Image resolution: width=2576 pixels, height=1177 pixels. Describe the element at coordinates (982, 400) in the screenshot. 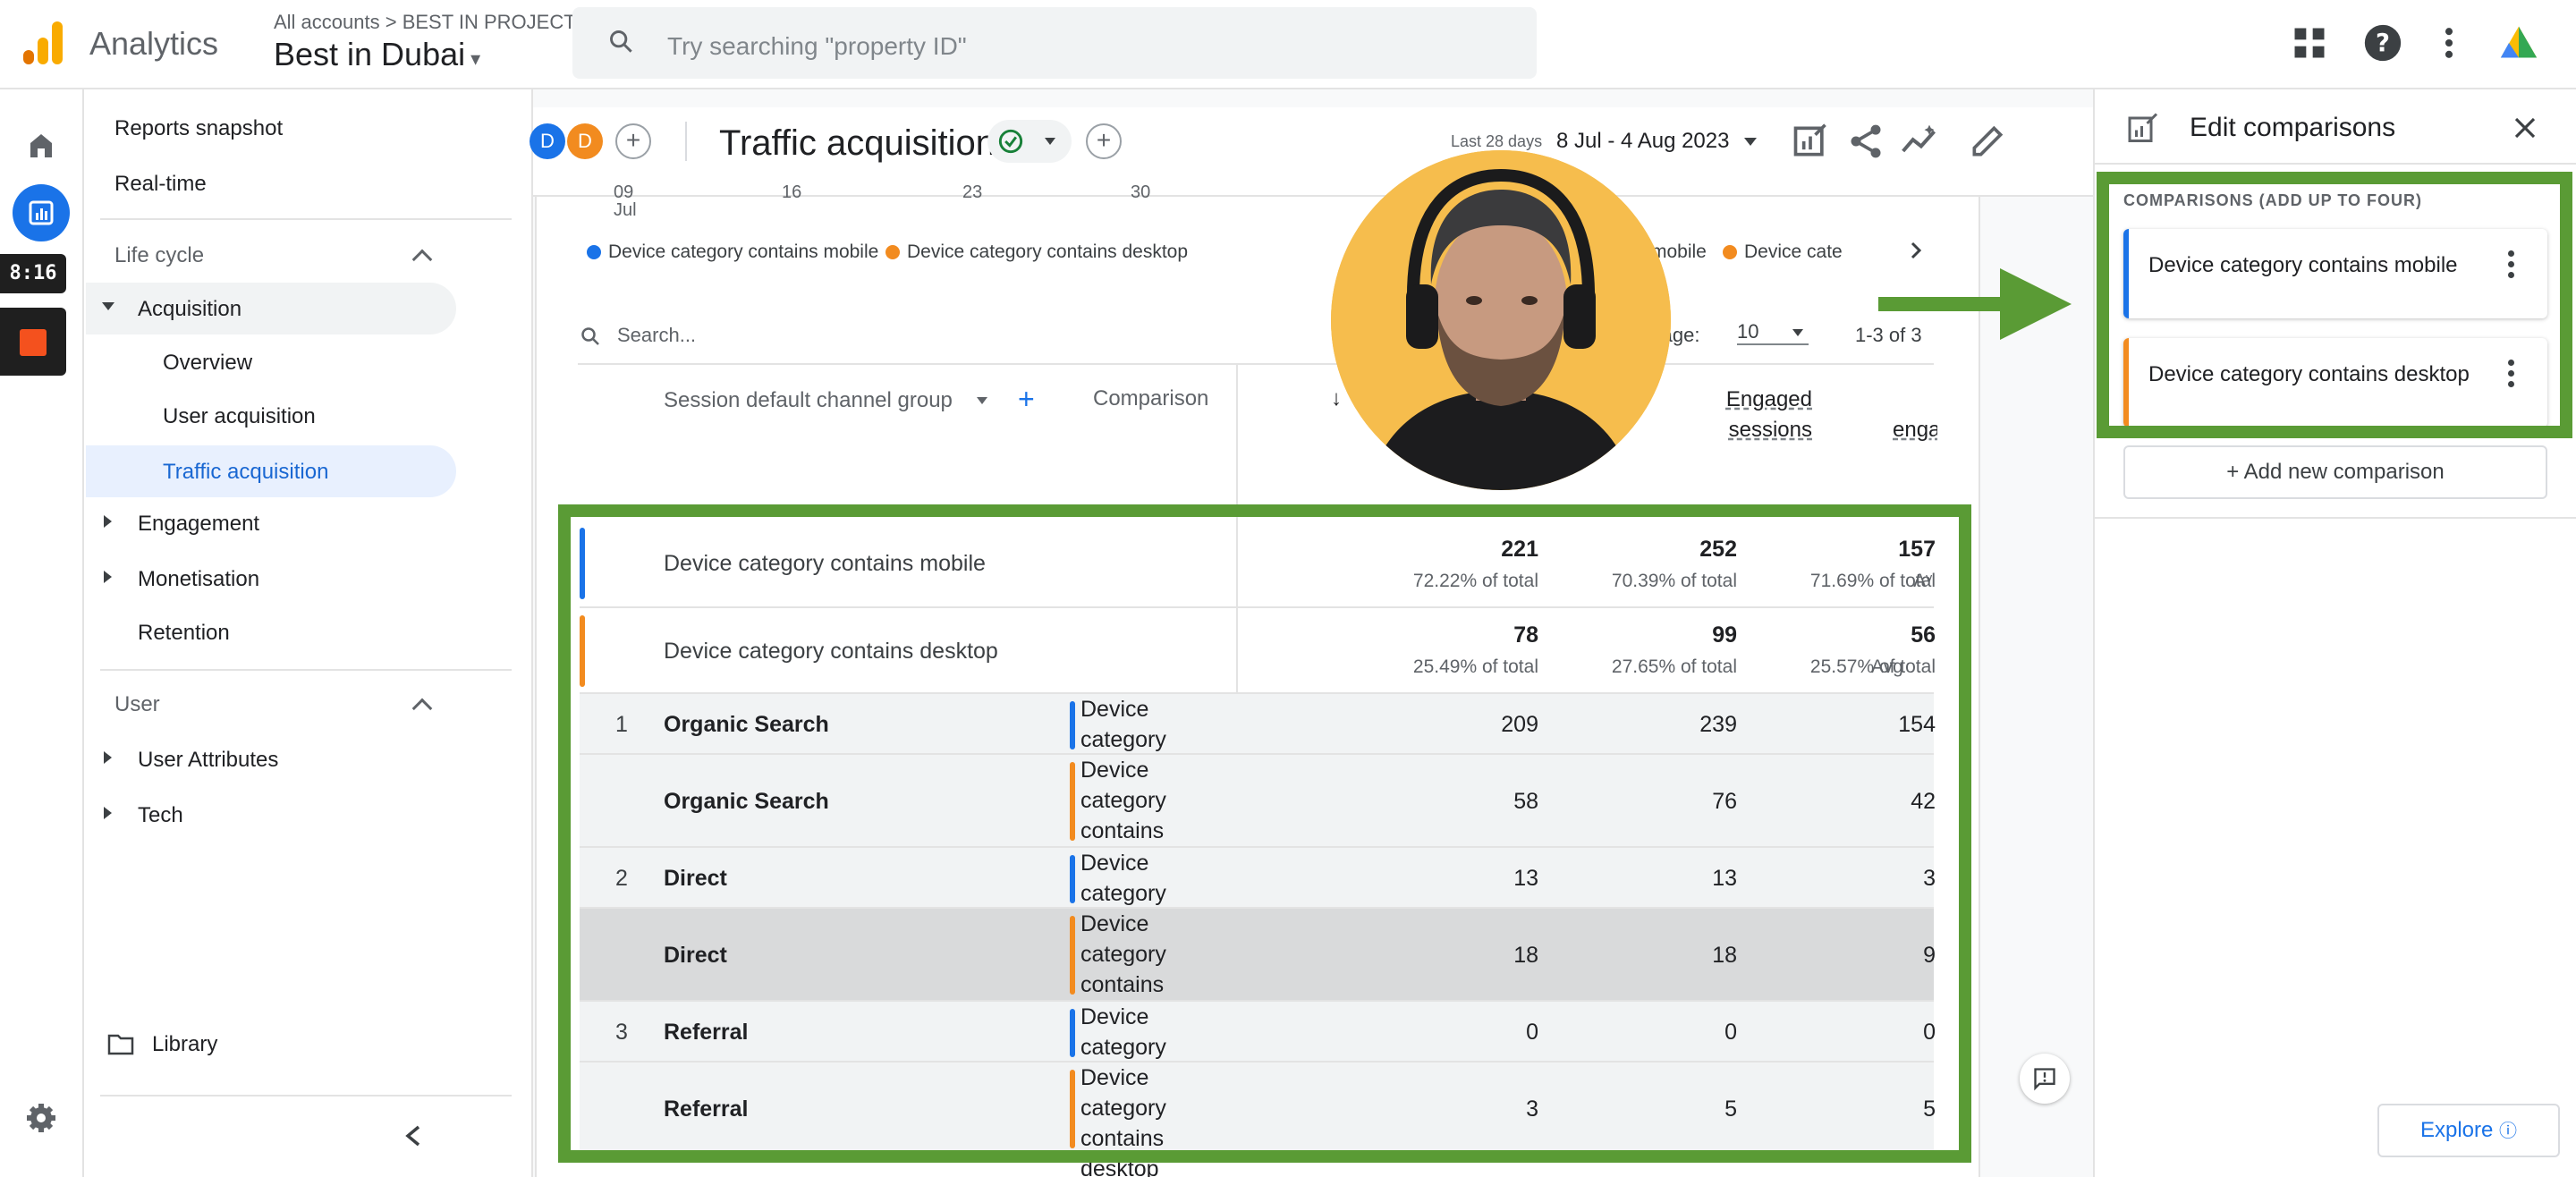

I see `dimension-caret-icon` at that location.